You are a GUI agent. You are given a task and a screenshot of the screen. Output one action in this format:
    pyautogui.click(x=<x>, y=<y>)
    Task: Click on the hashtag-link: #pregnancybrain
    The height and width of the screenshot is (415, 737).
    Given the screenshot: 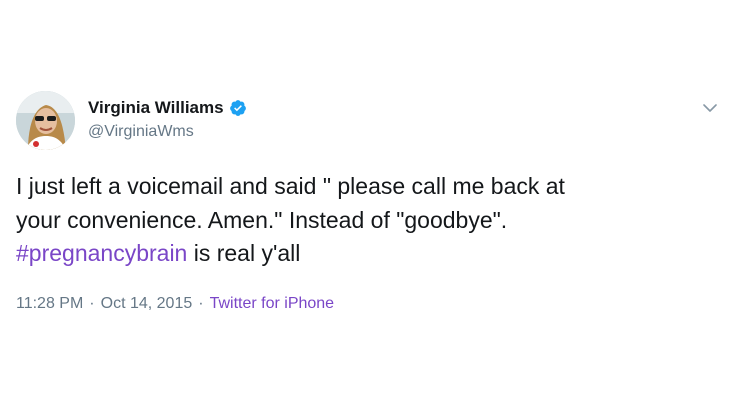 What is the action you would take?
    pyautogui.click(x=101, y=253)
    